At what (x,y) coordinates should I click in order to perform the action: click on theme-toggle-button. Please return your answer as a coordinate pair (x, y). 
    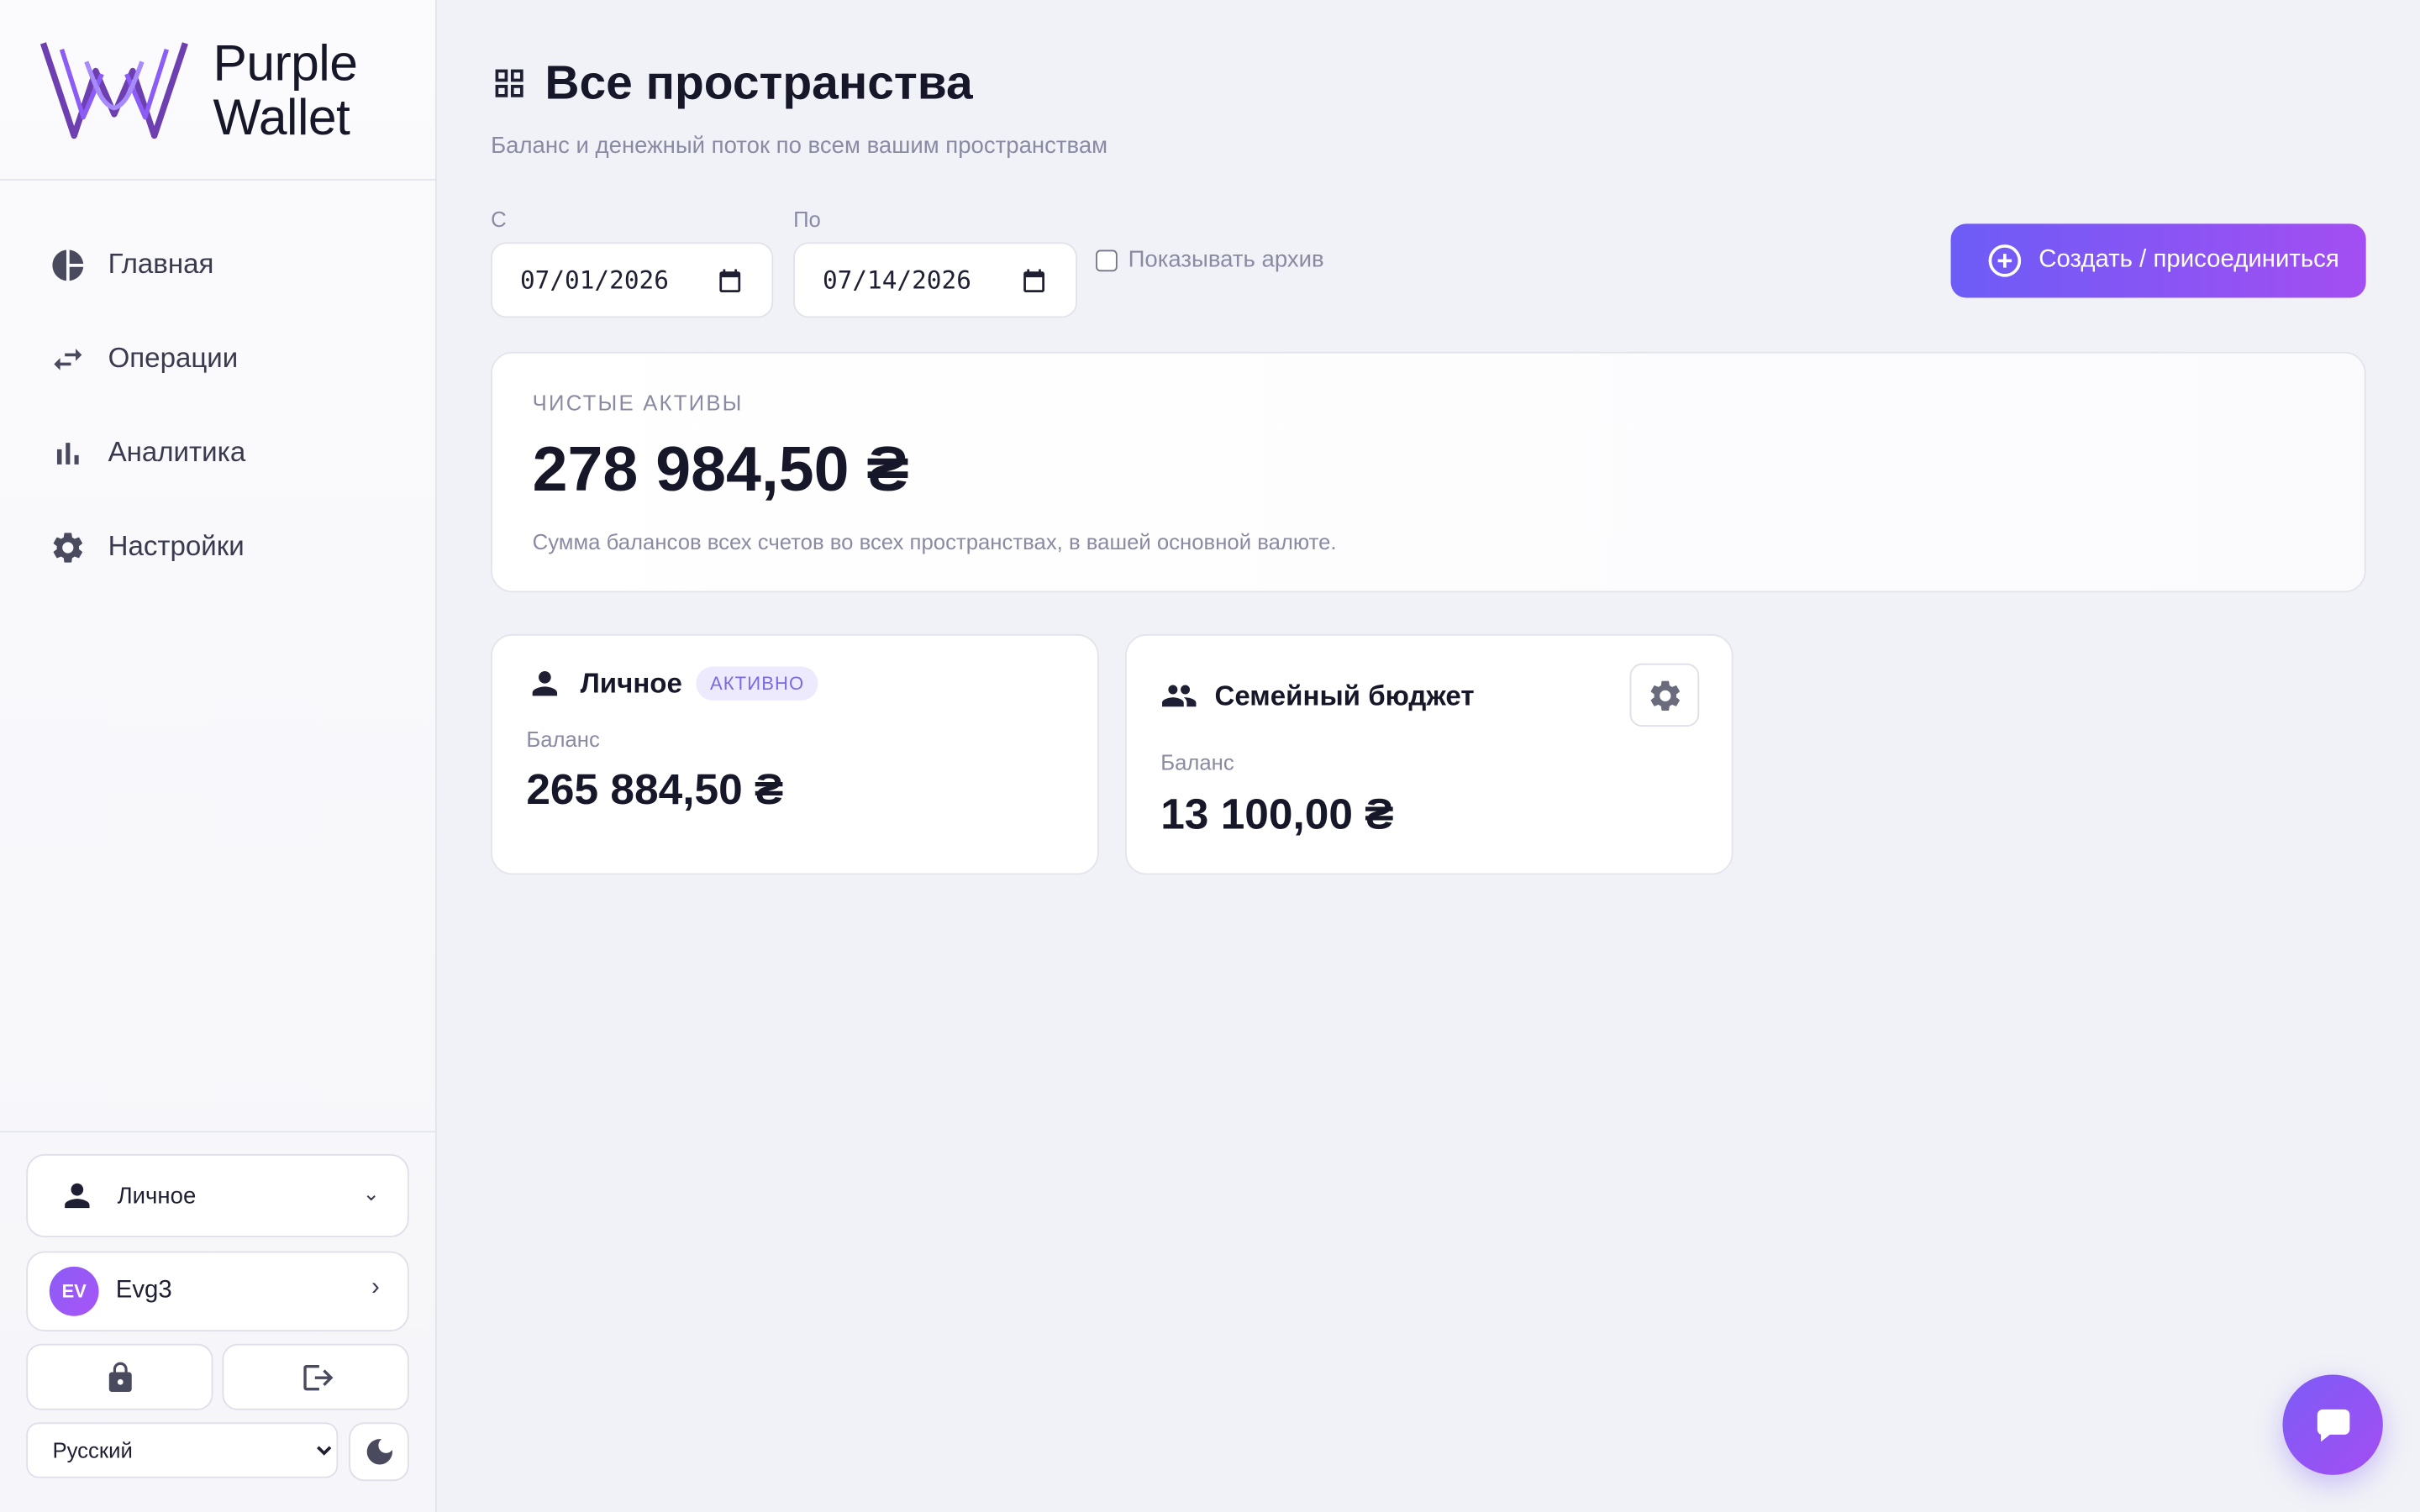
    Looking at the image, I should click on (379, 1452).